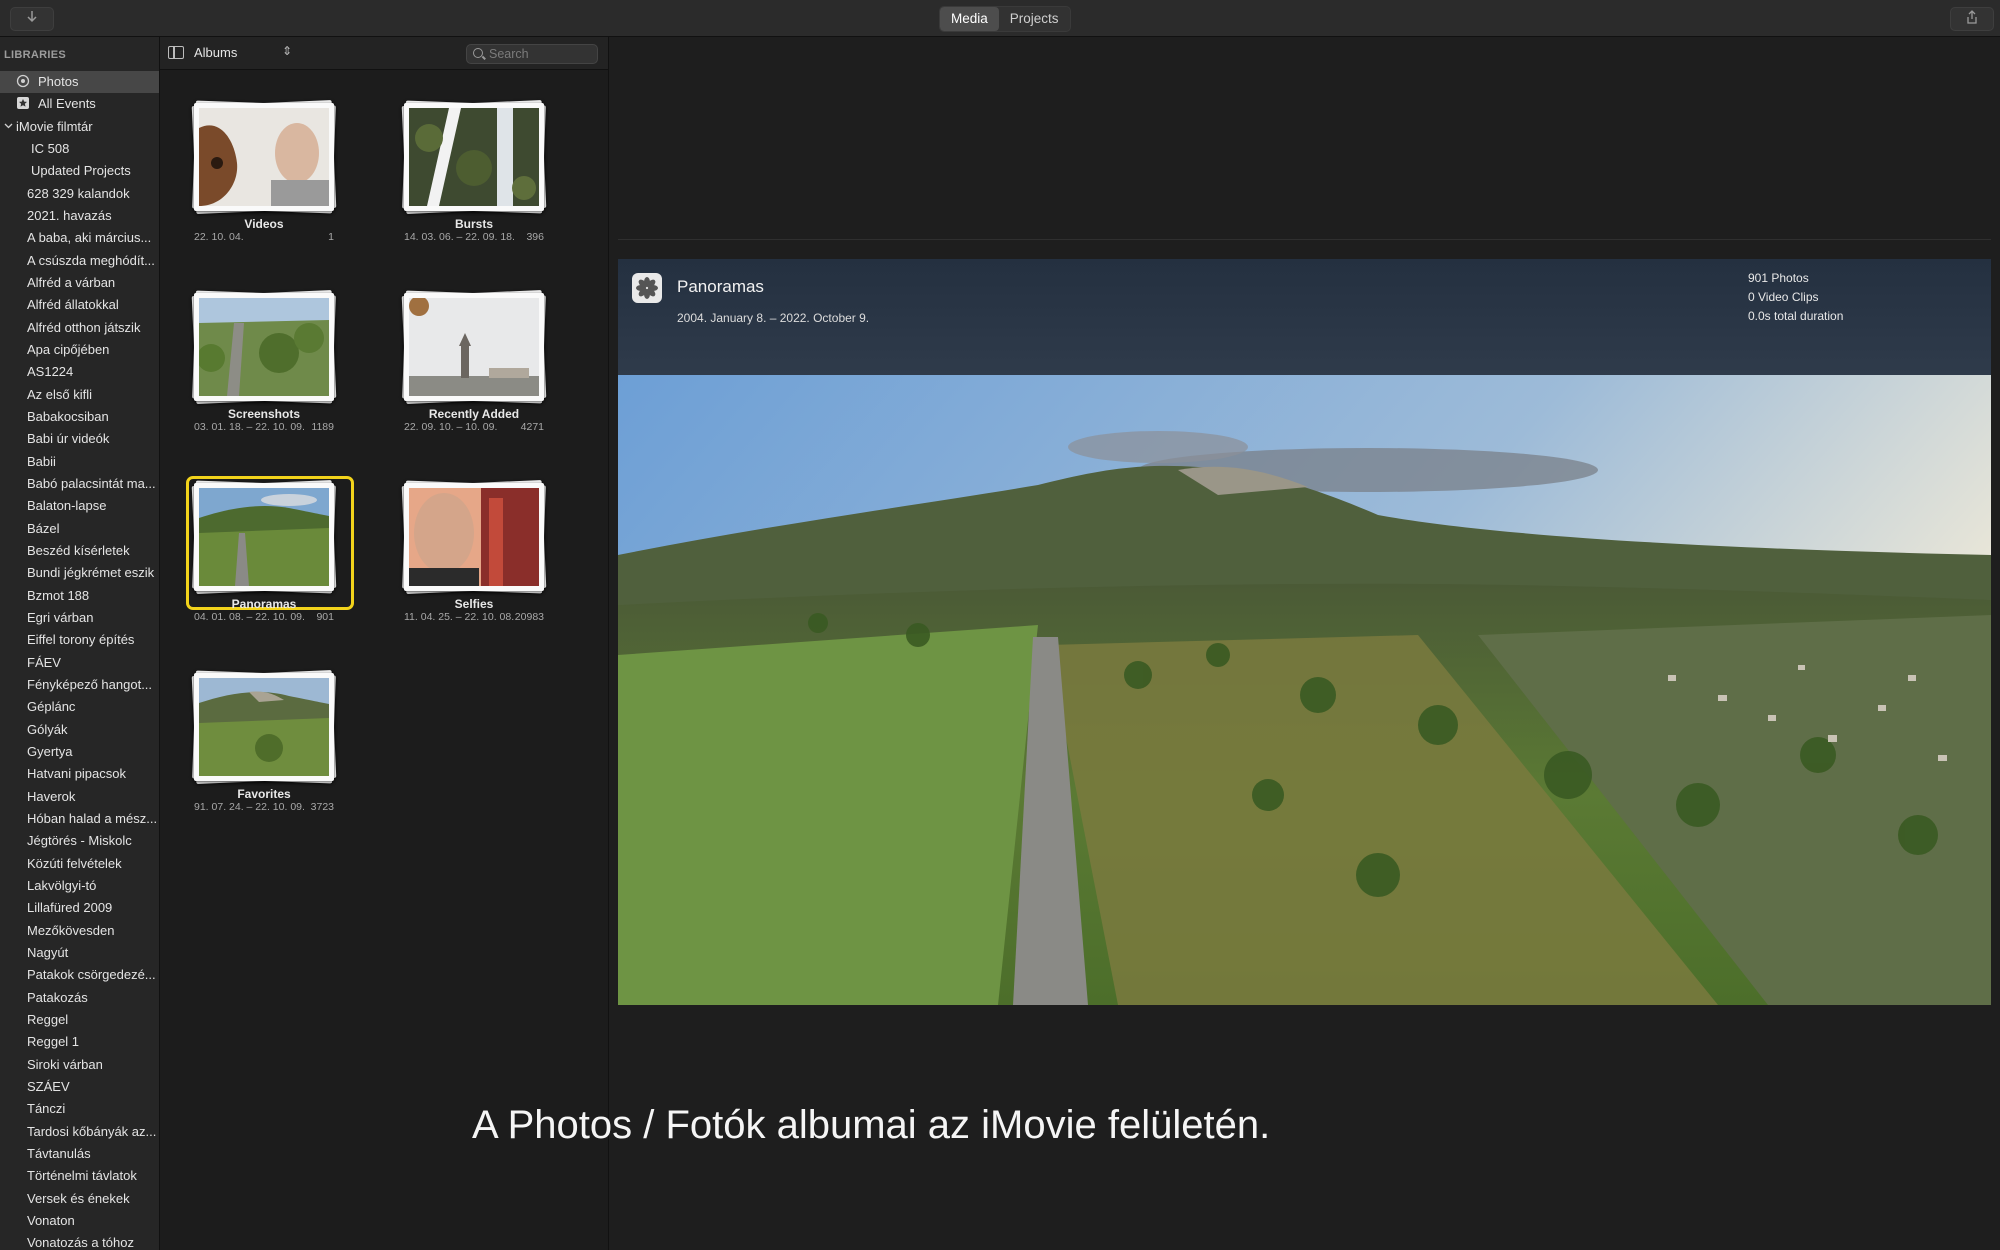 This screenshot has height=1250, width=2000. Describe the element at coordinates (8, 125) in the screenshot. I see `chevron-down-icon` at that location.